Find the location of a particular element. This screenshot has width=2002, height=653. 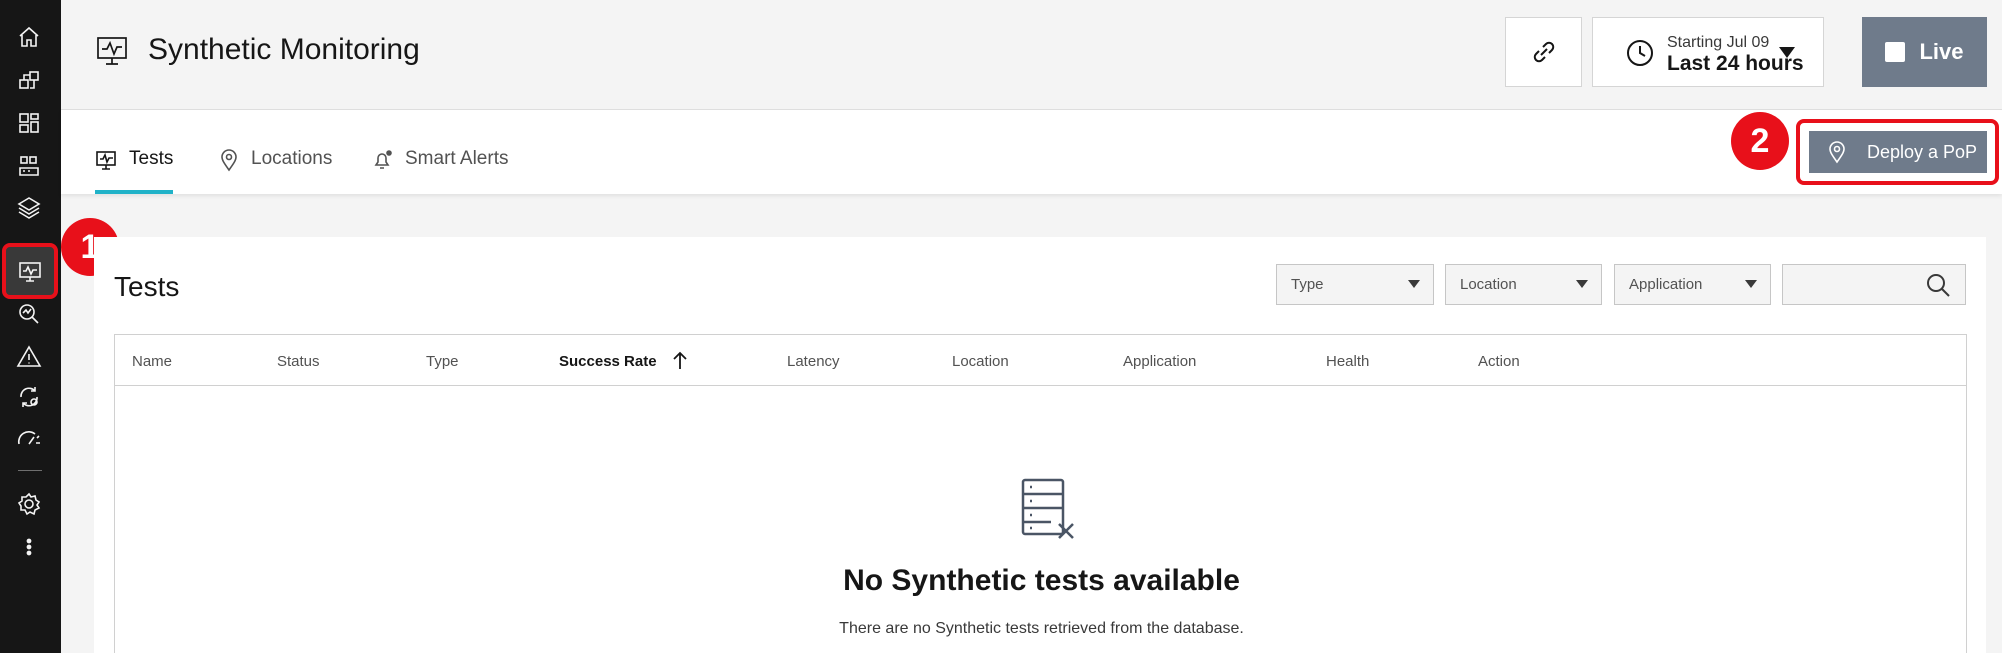

warning-icon is located at coordinates (29, 357).